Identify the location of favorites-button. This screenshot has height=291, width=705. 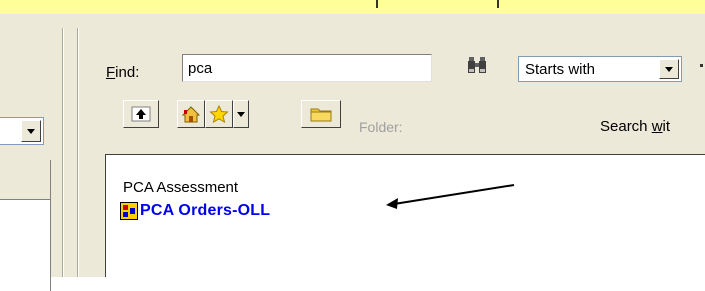
(219, 114).